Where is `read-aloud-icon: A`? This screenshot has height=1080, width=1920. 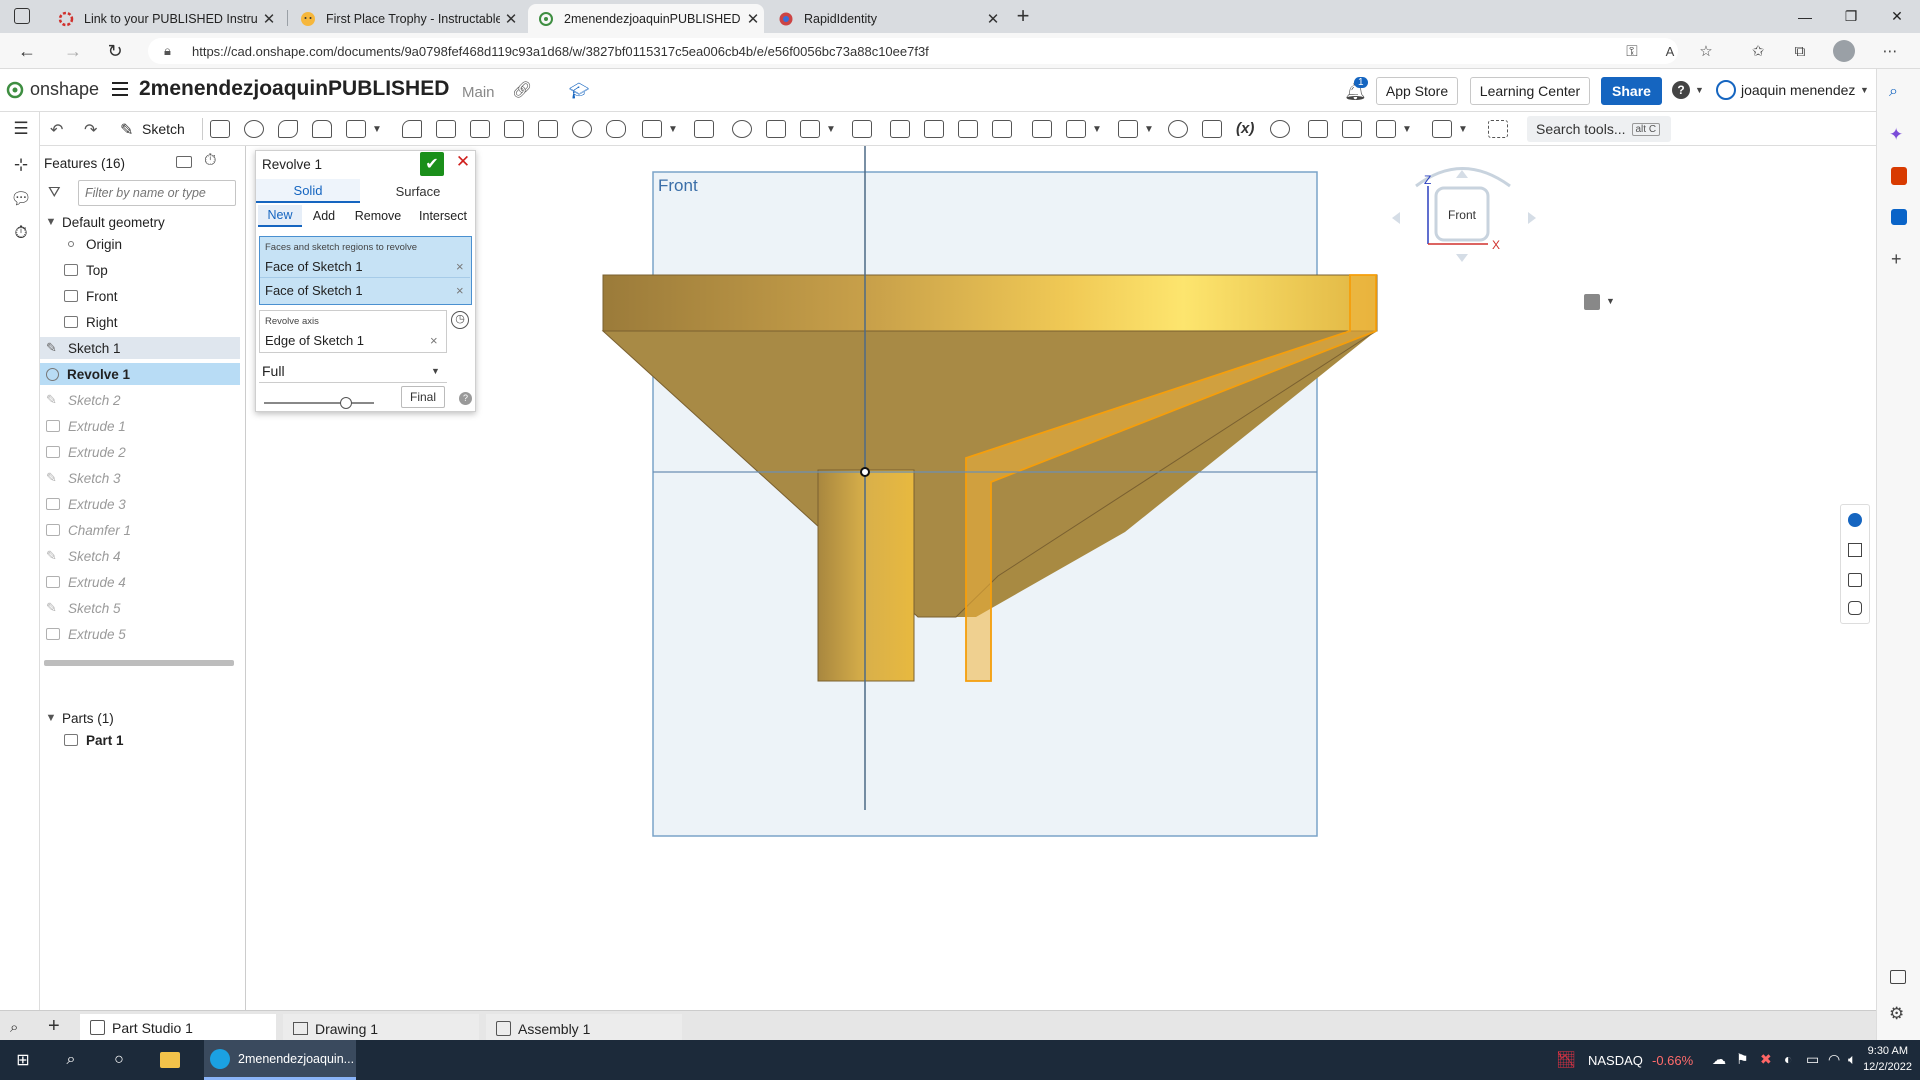
read-aloud-icon: A is located at coordinates (1670, 51).